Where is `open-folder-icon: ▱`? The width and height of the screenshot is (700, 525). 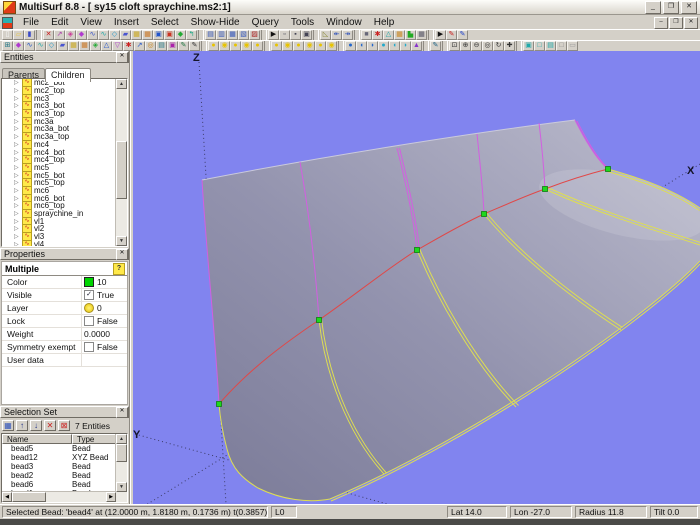 open-folder-icon: ▱ is located at coordinates (18, 35).